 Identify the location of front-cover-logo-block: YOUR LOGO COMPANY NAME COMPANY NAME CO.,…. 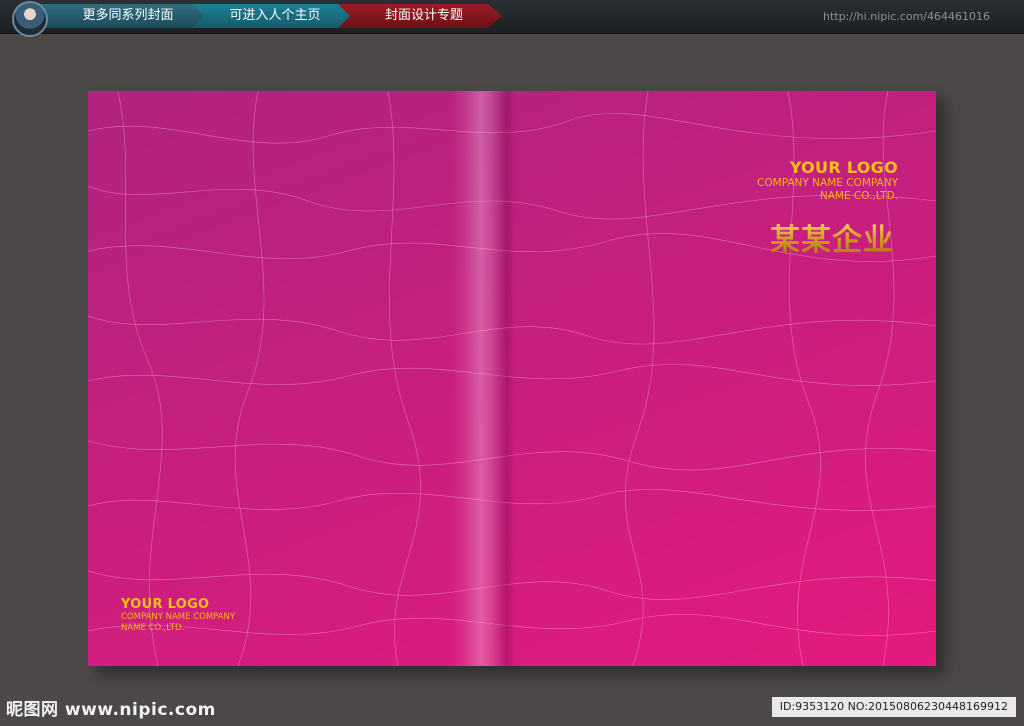
(827, 180).